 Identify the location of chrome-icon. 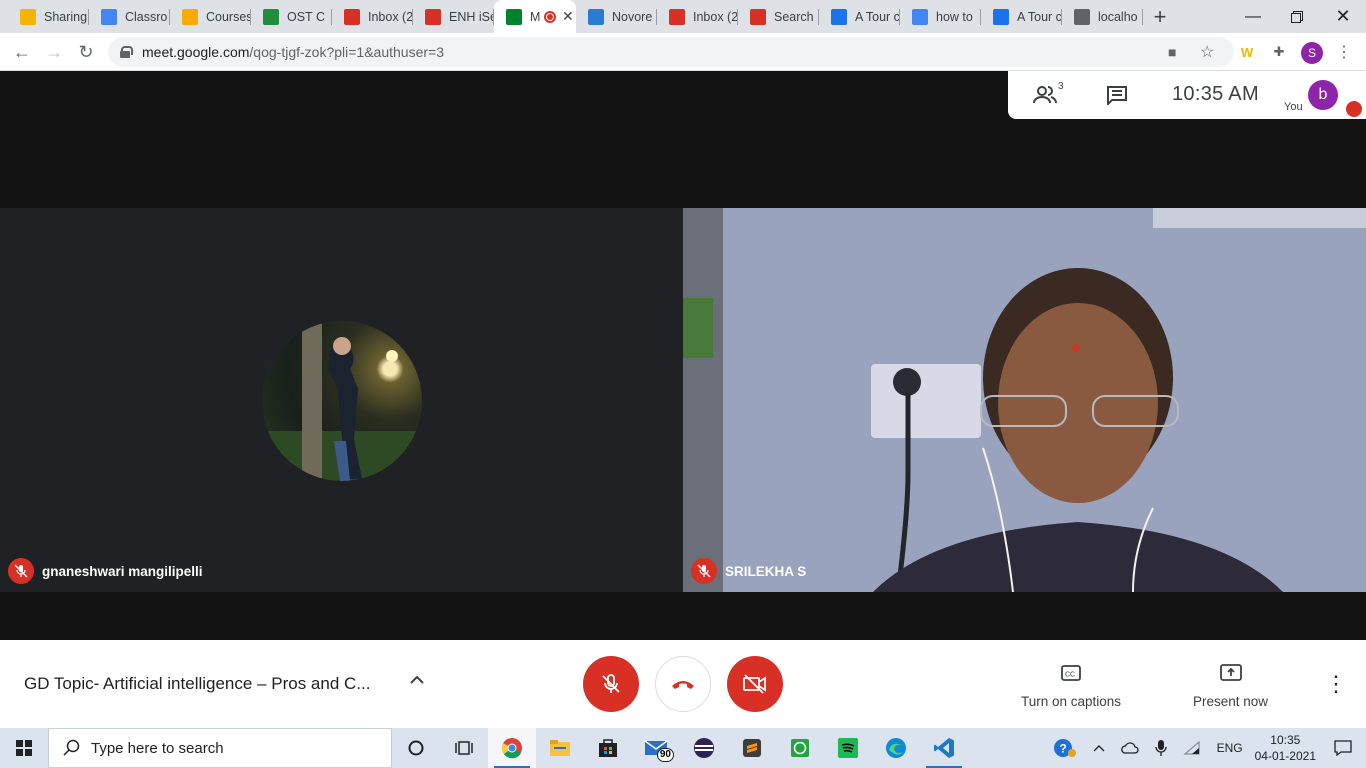
(512, 748).